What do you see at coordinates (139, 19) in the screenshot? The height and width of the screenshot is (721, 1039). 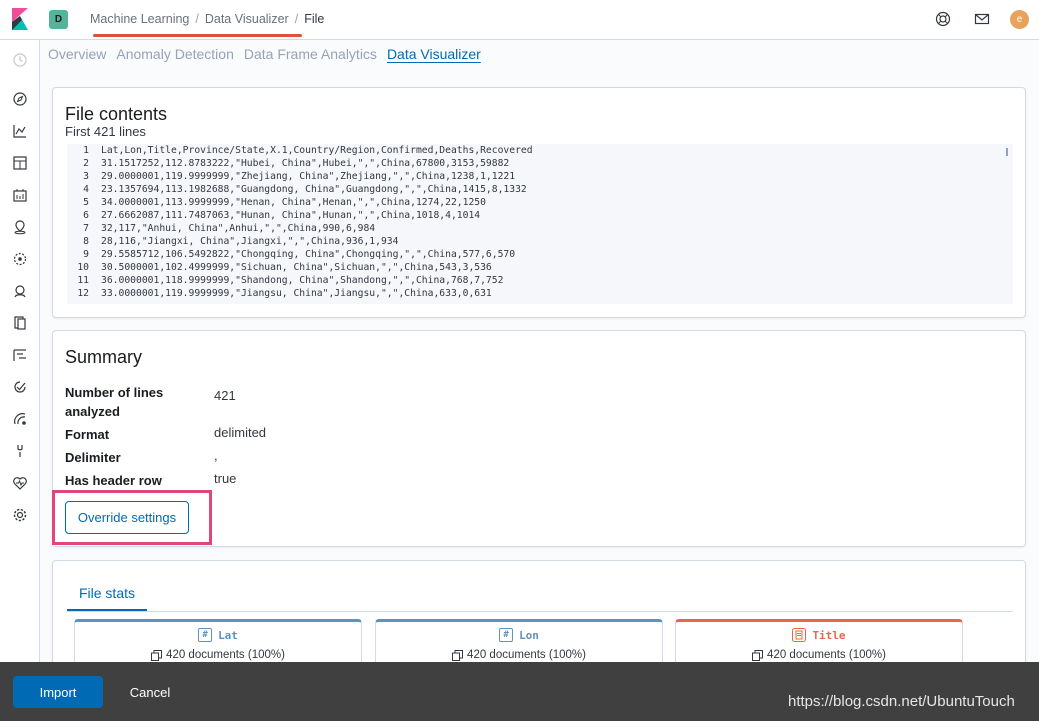 I see `breadcrumb-item: Machine Learning` at bounding box center [139, 19].